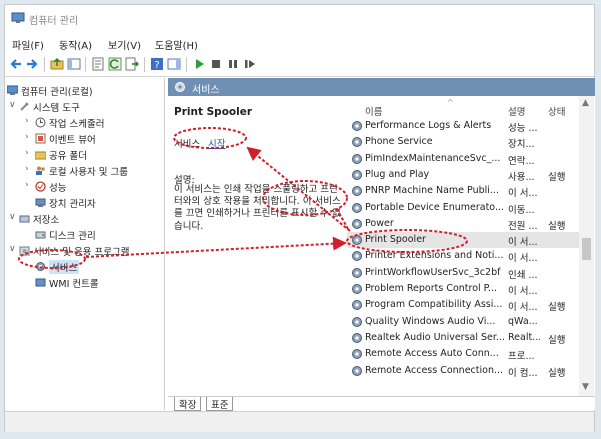 The height and width of the screenshot is (439, 601). What do you see at coordinates (381, 87) in the screenshot?
I see `panel-header: 서비스` at bounding box center [381, 87].